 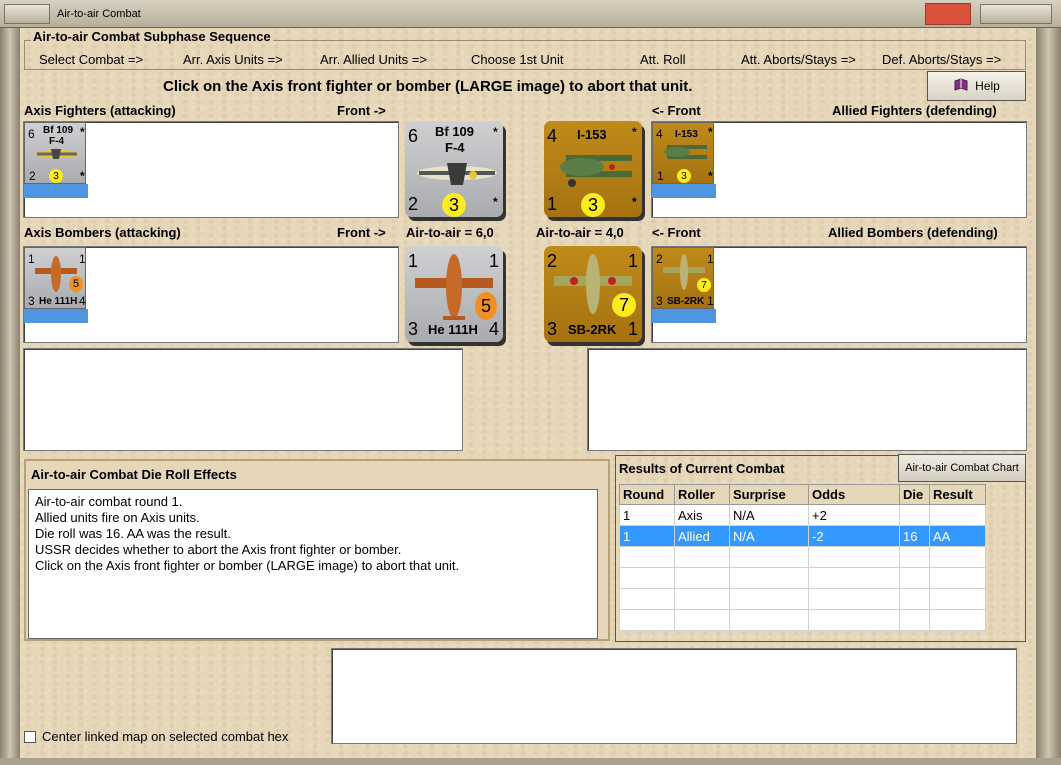 I want to click on cell: N/A, so click(x=769, y=536).